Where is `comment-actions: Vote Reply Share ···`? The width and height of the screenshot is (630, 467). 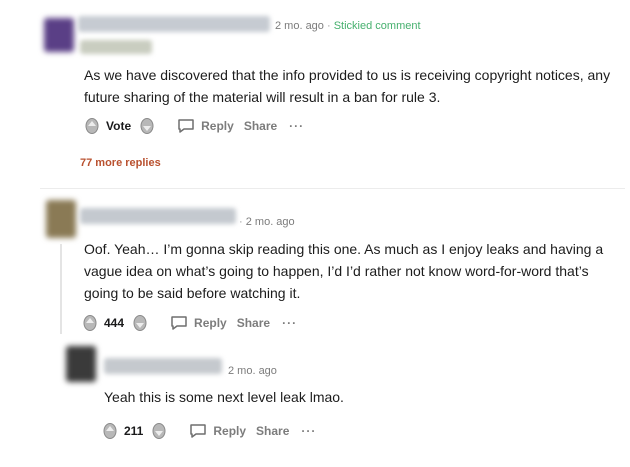
comment-actions: Vote Reply Share ··· is located at coordinates (194, 126).